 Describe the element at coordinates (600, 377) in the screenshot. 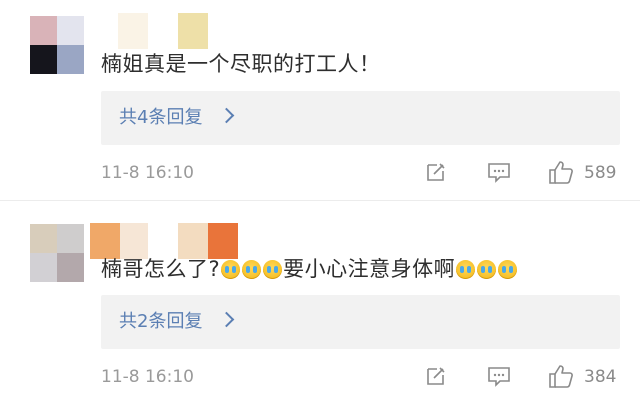

I see `like-count: 384` at that location.